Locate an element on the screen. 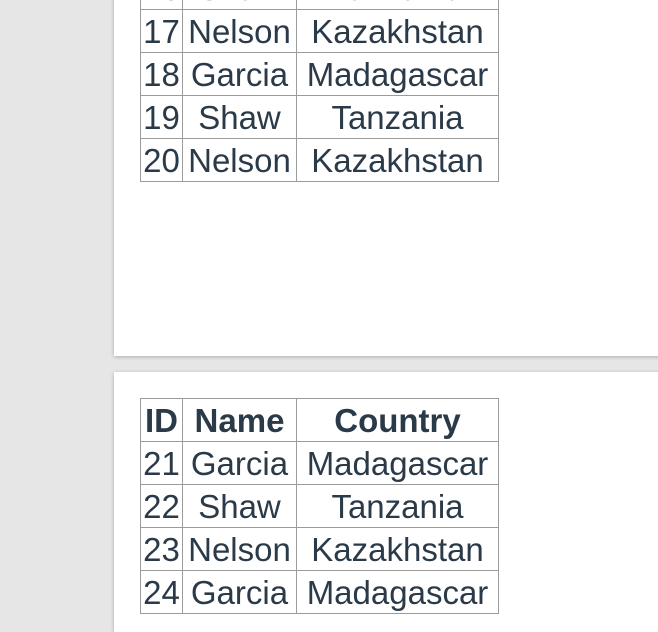  table-row: 23 Nelson Kazakhstan is located at coordinates (319, 549).